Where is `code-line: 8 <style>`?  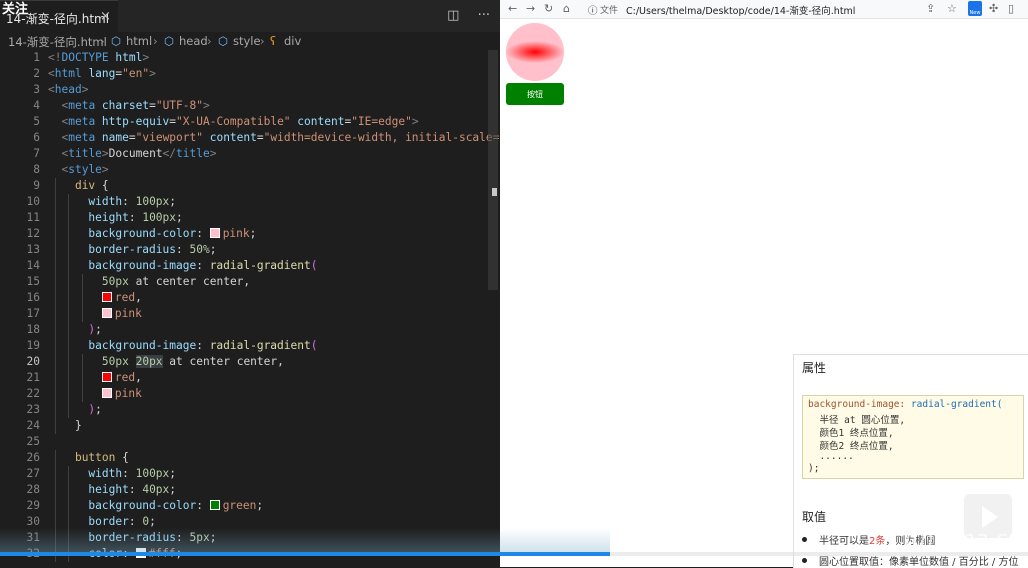
code-line: 8 <style> is located at coordinates (250, 170).